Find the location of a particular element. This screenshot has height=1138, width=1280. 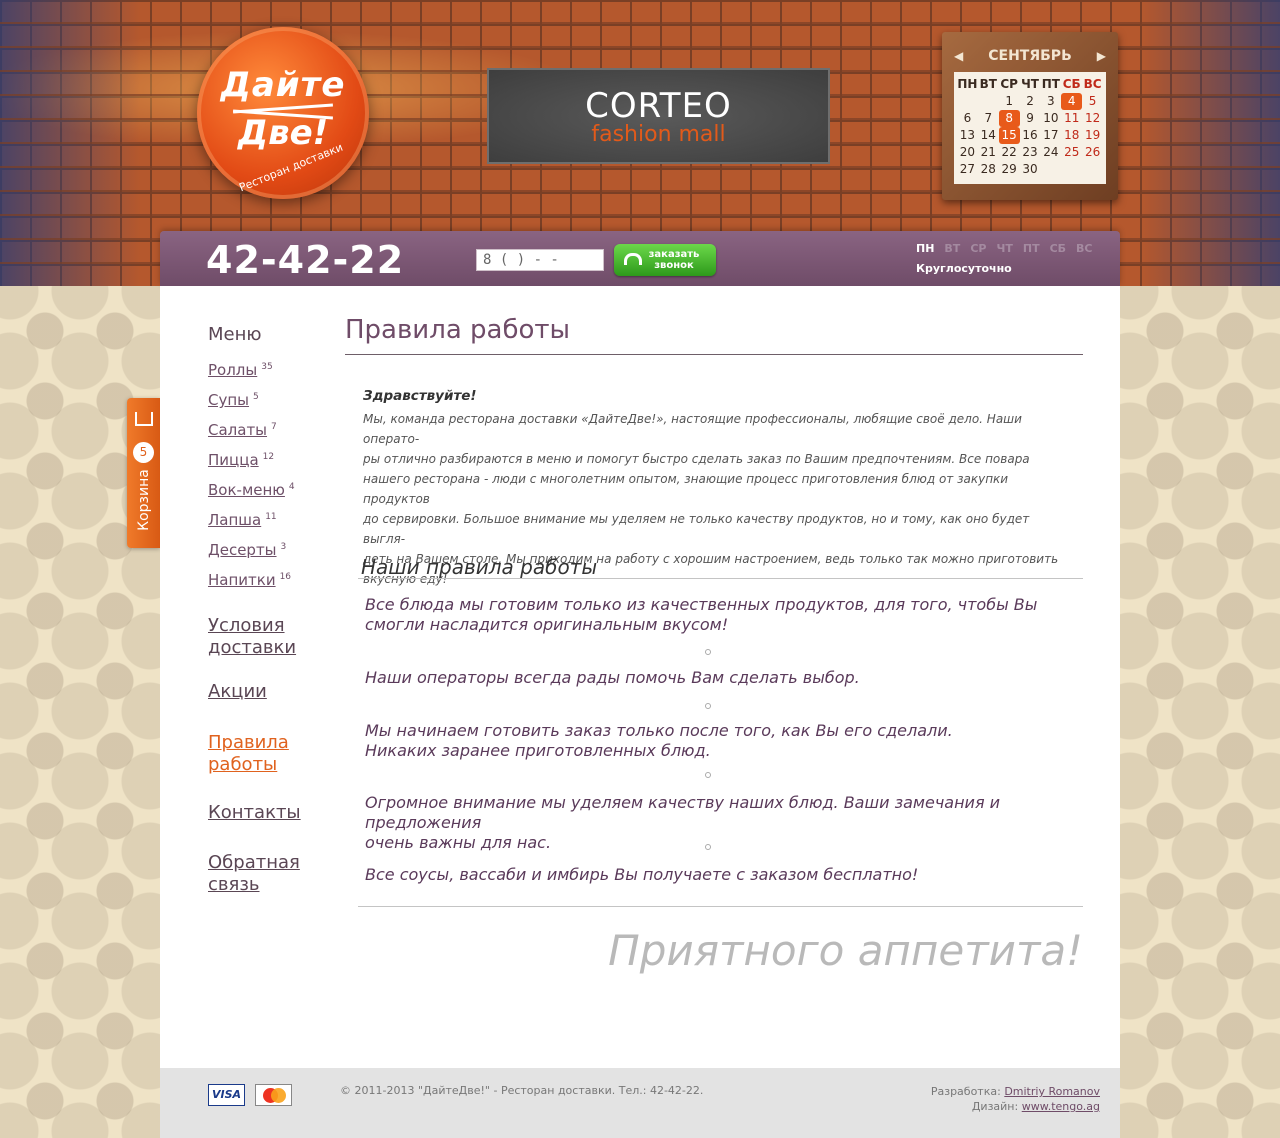

developer-link: Dmitriy Romanov is located at coordinates (1052, 1091).